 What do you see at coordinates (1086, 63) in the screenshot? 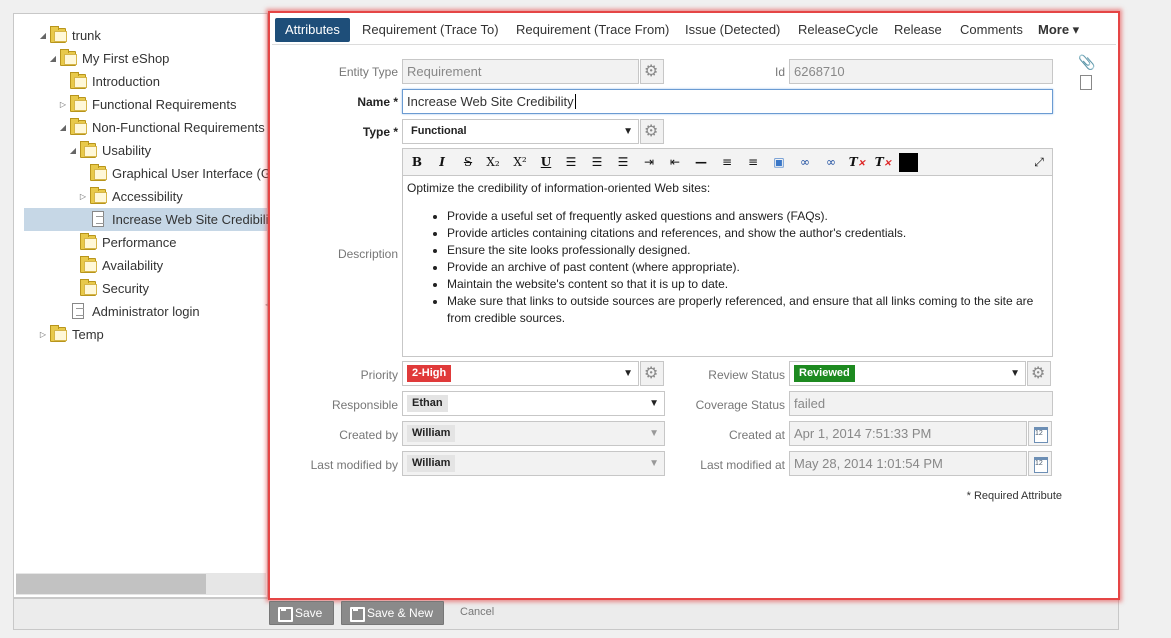
I see `attachment-paperclip-icon: 📎` at bounding box center [1086, 63].